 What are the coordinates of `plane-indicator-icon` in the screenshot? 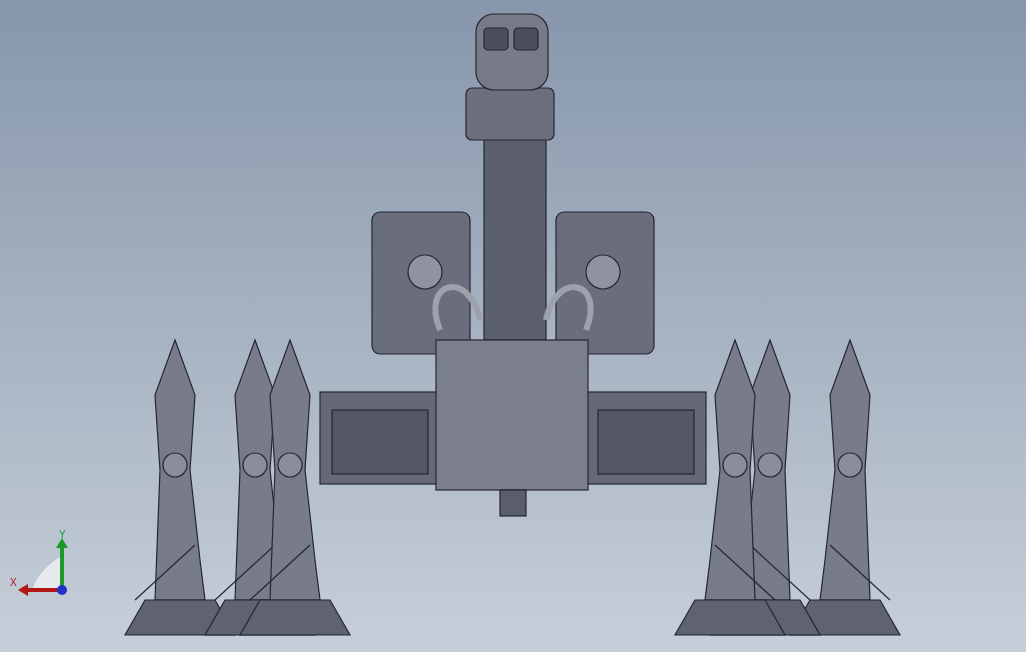 It's located at (47, 573).